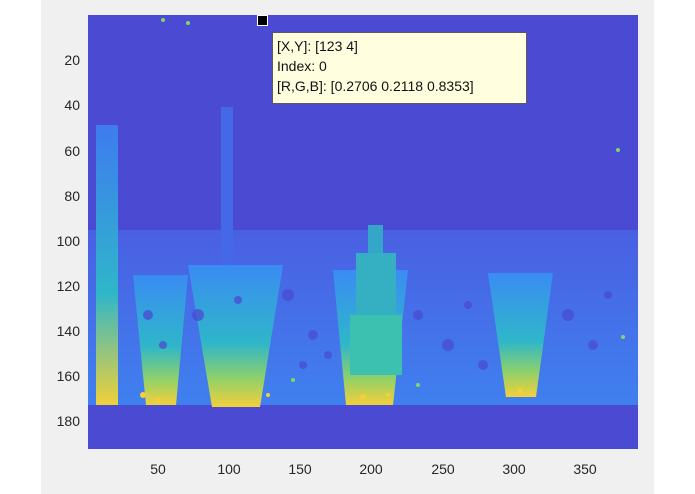 The height and width of the screenshot is (494, 695). I want to click on y-tick-label: 80, so click(72, 196).